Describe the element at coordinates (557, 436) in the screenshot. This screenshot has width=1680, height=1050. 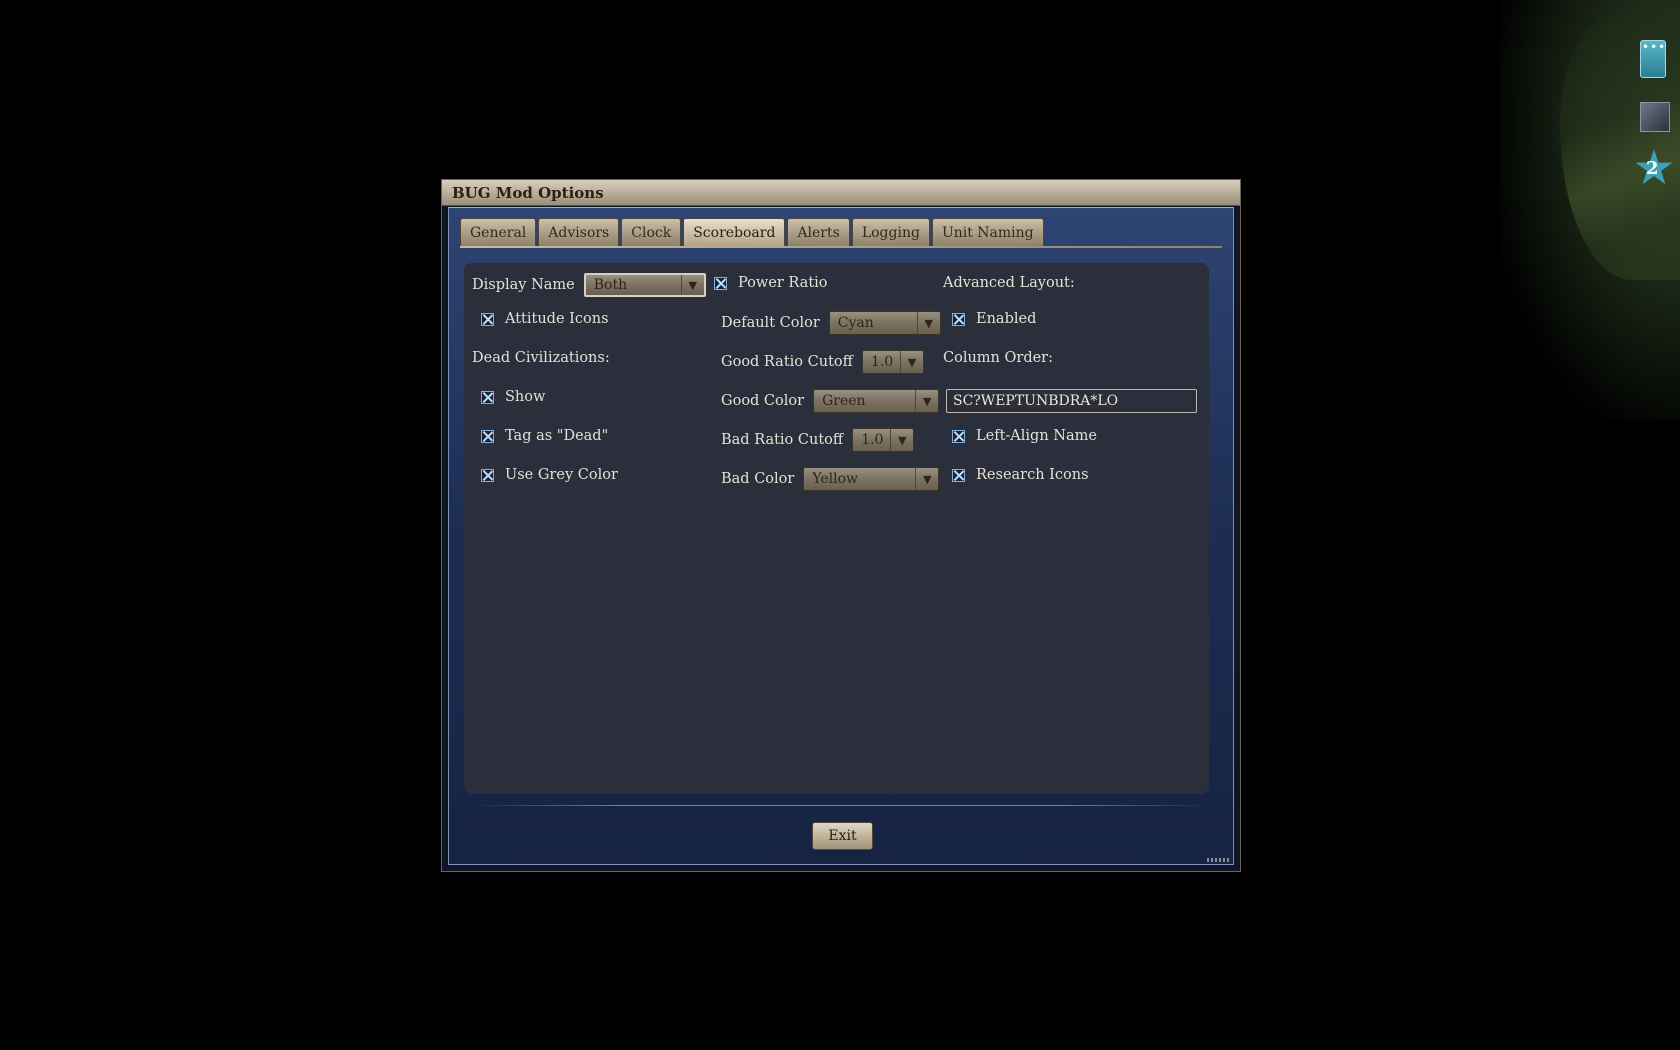
I see `tag-dead-label: Tag as "Dead"` at that location.